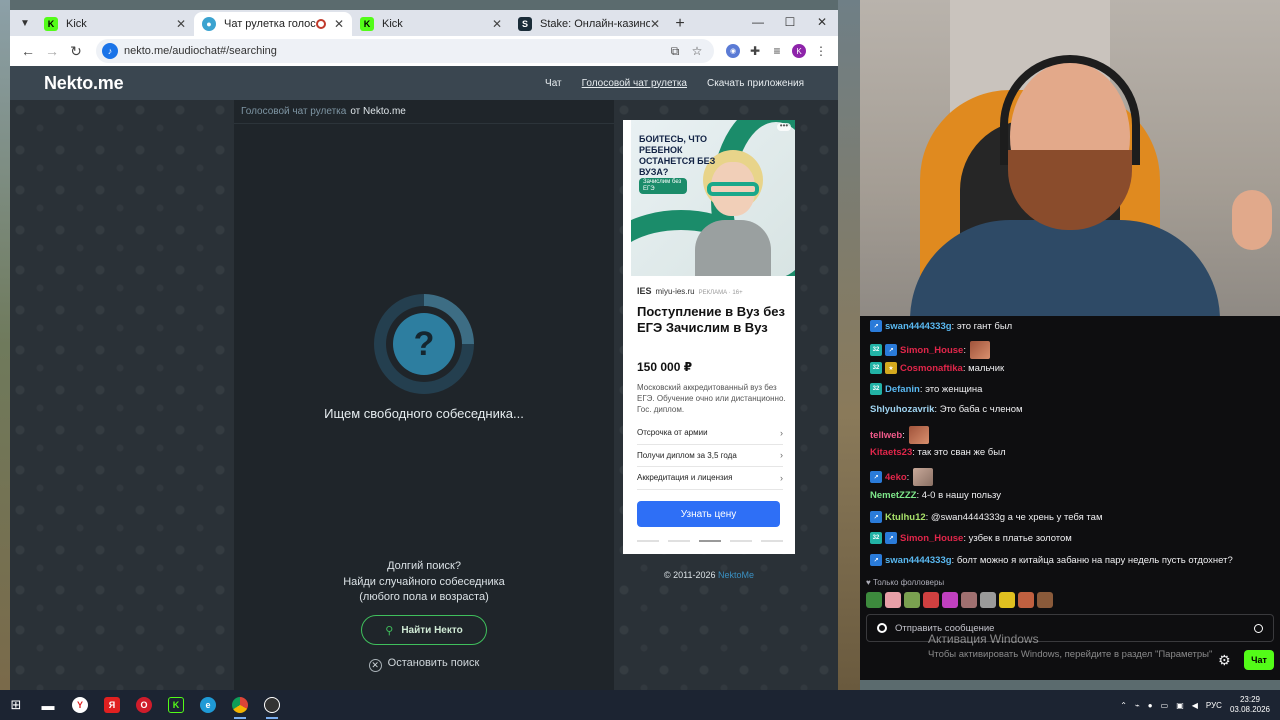 This screenshot has width=1280, height=720. What do you see at coordinates (394, 51) in the screenshot?
I see `url-text: nekto.me/audiochat#/searching` at bounding box center [394, 51].